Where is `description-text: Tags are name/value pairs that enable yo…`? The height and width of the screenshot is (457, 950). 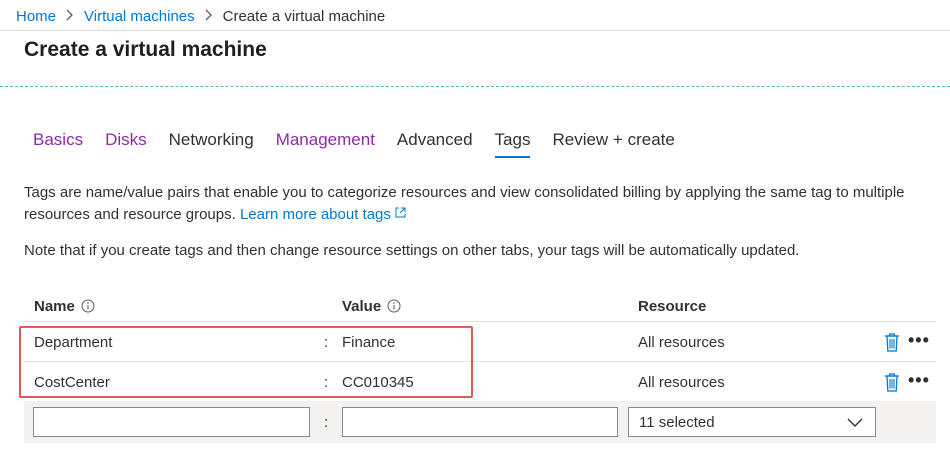
description-text: Tags are name/value pairs that enable yo… is located at coordinates (464, 203).